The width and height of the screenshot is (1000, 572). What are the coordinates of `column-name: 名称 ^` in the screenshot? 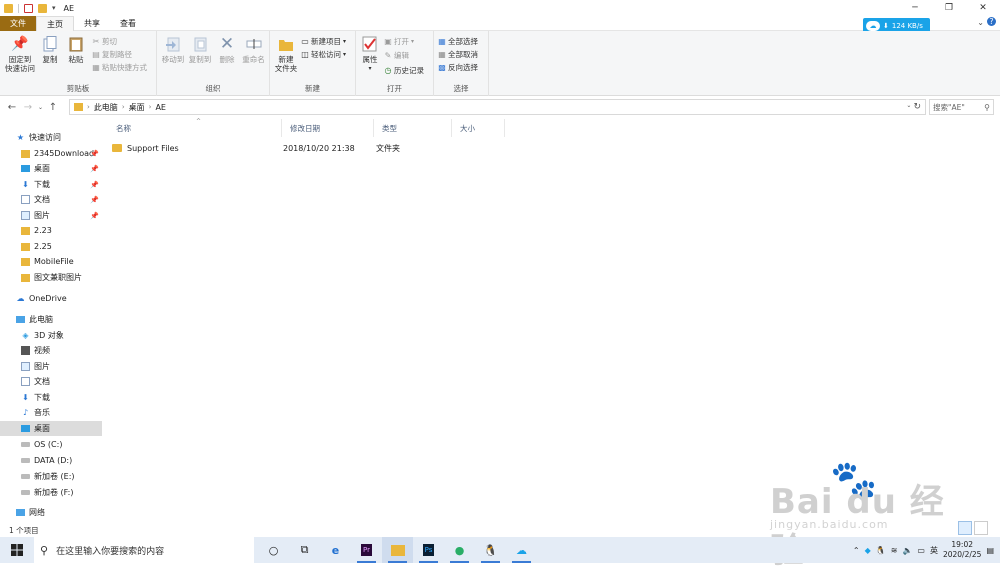 It's located at (195, 127).